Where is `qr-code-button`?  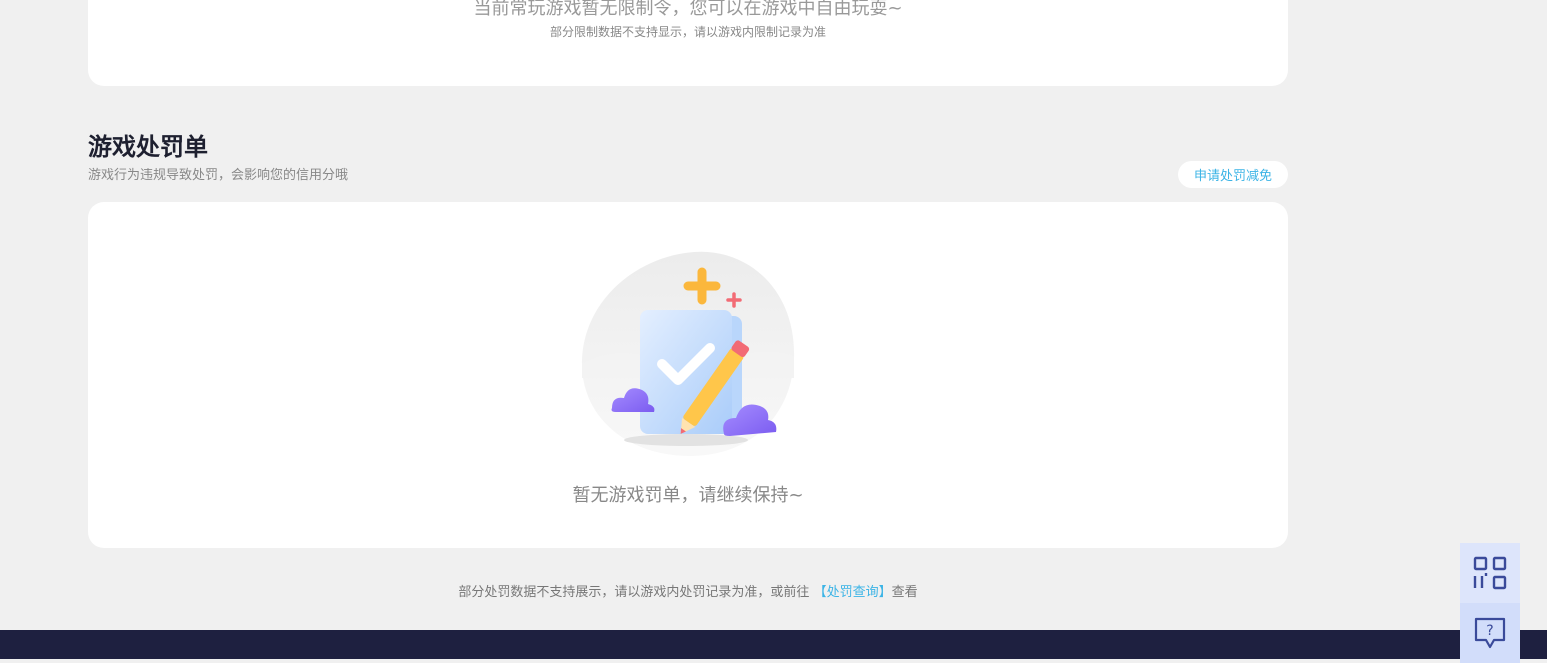
qr-code-button is located at coordinates (1490, 573).